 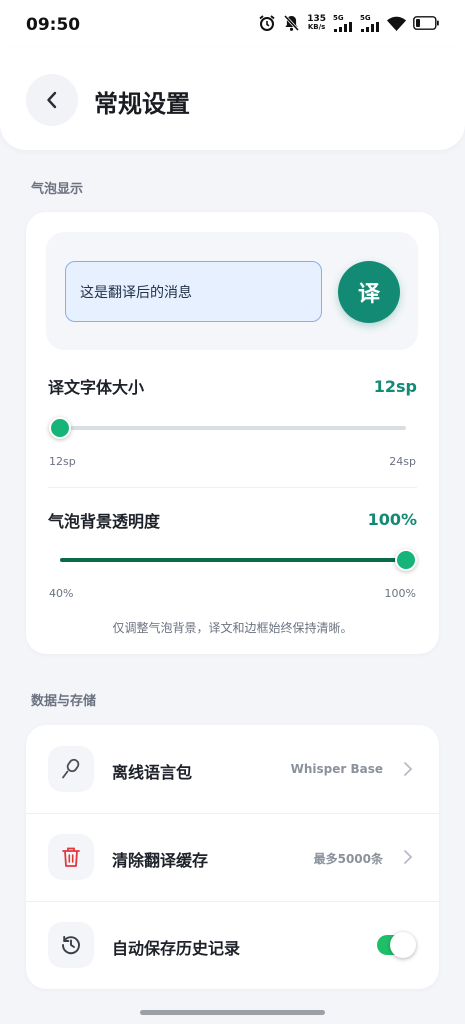 I want to click on auto-save-history-row: 自动保存历史记录, so click(x=232, y=945).